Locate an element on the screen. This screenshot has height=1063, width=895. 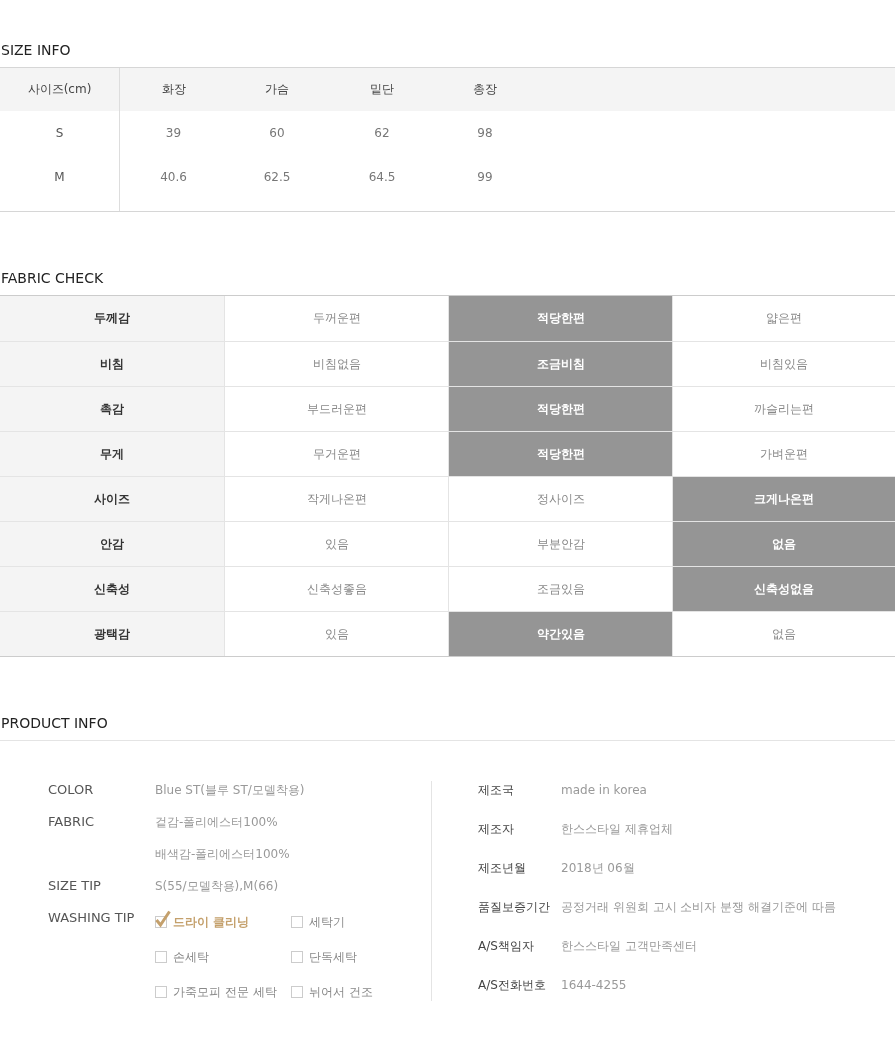
table-cell: 40.6 is located at coordinates (173, 177).